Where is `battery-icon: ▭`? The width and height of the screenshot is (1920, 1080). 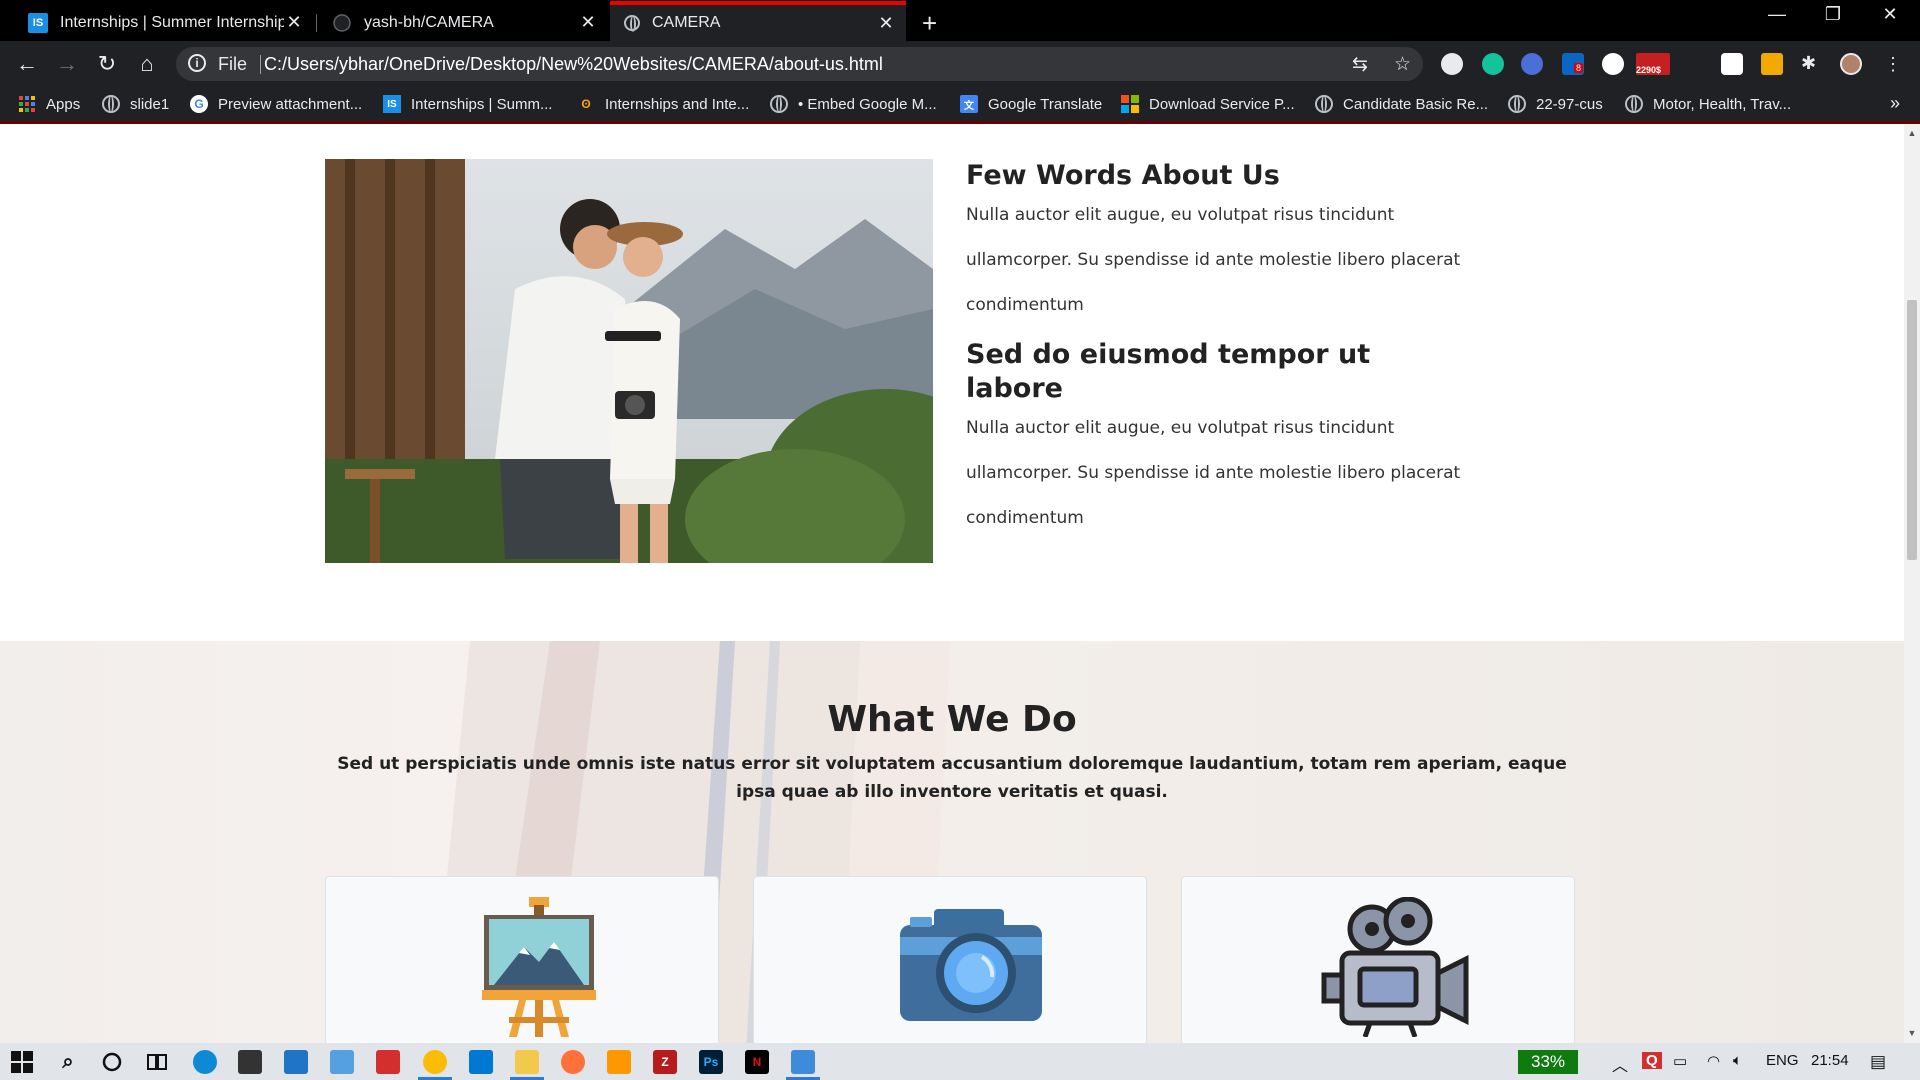
battery-icon: ▭ is located at coordinates (1680, 1061).